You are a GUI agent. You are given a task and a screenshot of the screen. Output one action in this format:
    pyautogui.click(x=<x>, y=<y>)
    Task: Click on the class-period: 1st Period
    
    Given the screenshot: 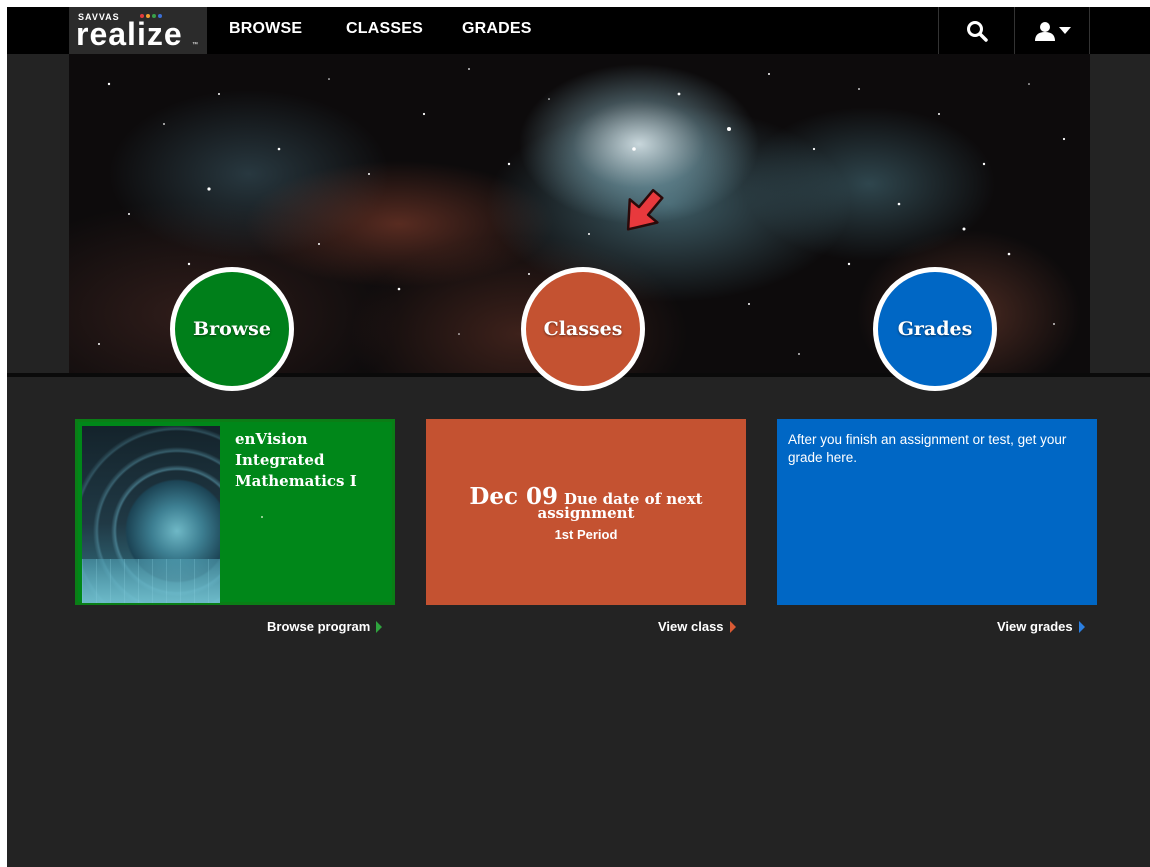 What is the action you would take?
    pyautogui.click(x=586, y=534)
    